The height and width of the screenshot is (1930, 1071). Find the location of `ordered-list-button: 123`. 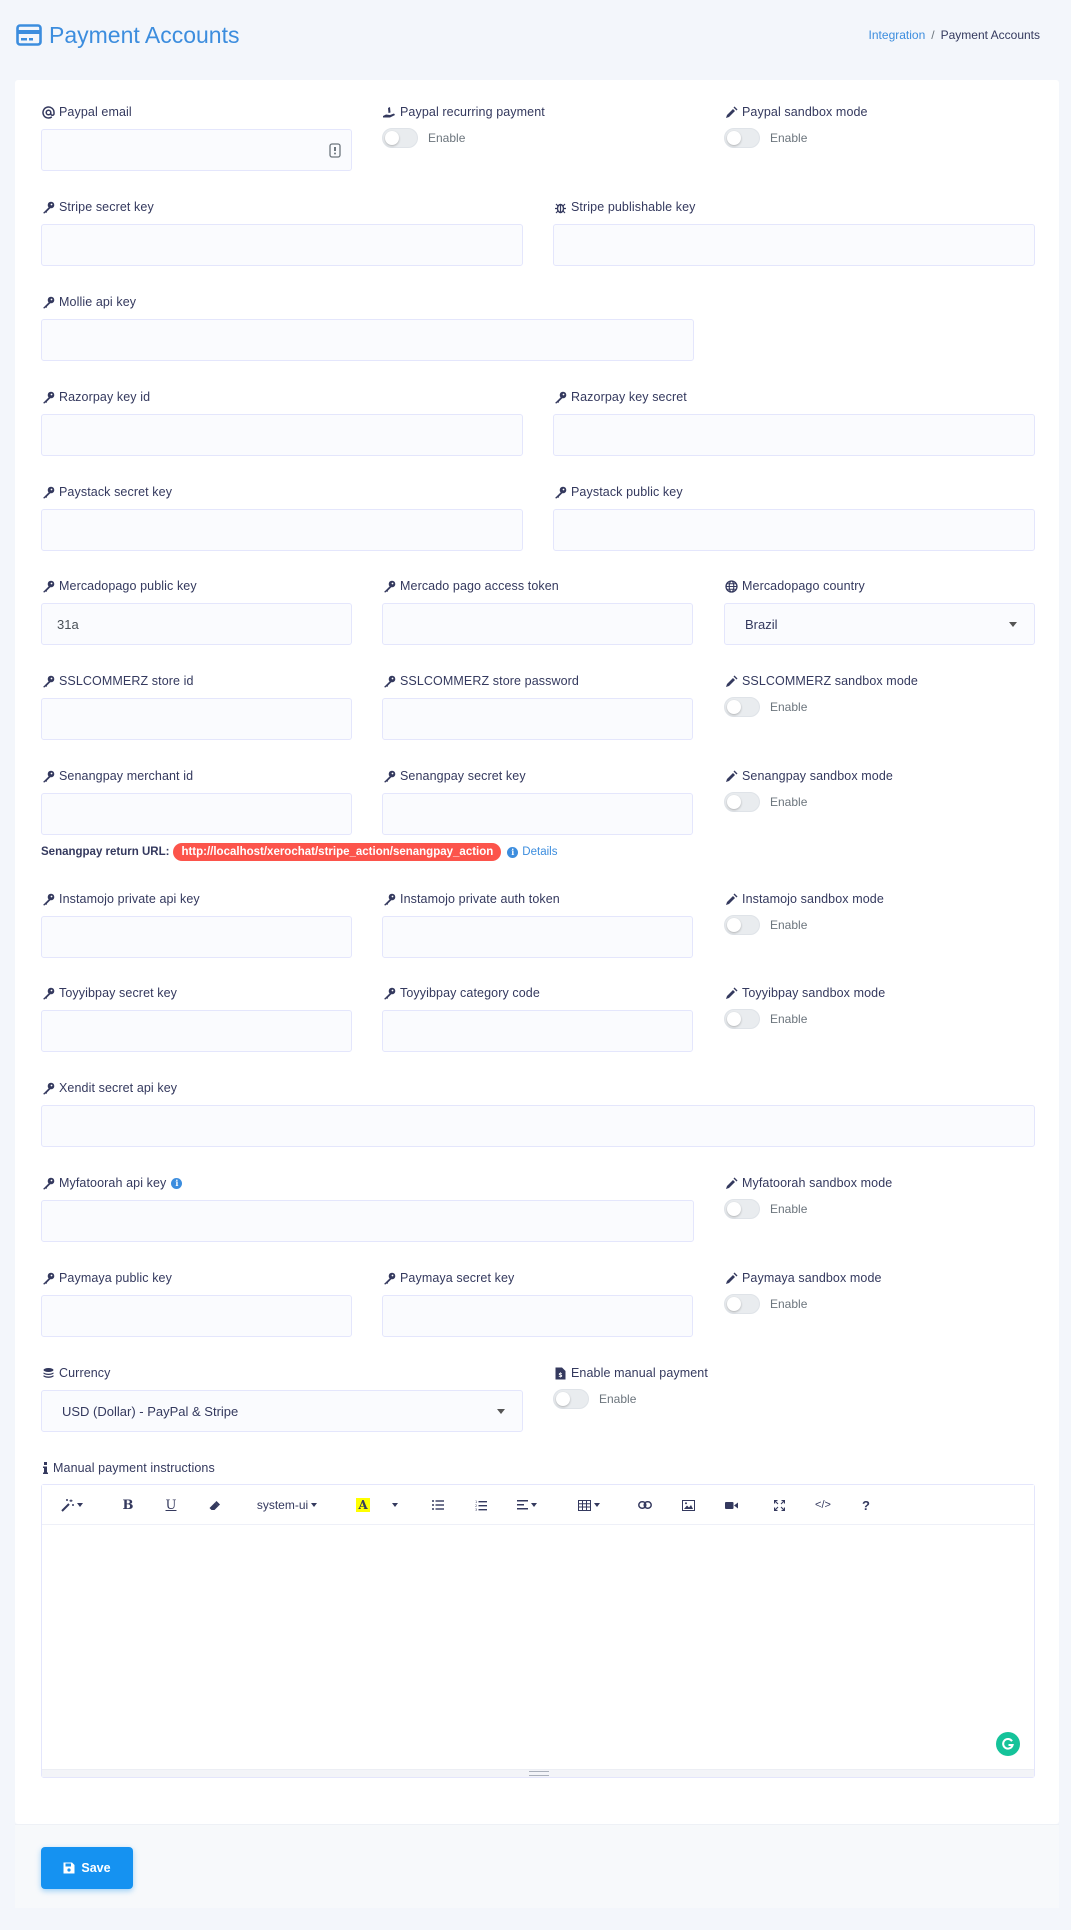

ordered-list-button: 123 is located at coordinates (481, 1505).